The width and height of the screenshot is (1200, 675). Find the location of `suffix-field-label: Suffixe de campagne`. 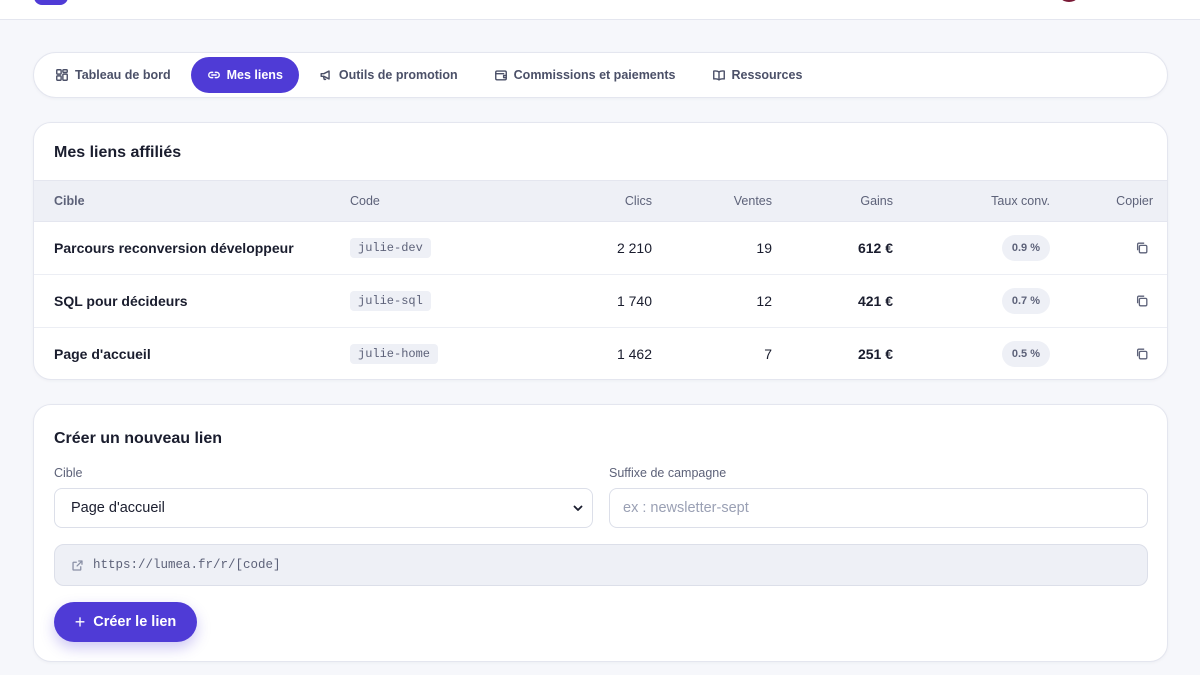

suffix-field-label: Suffixe de campagne is located at coordinates (668, 473).